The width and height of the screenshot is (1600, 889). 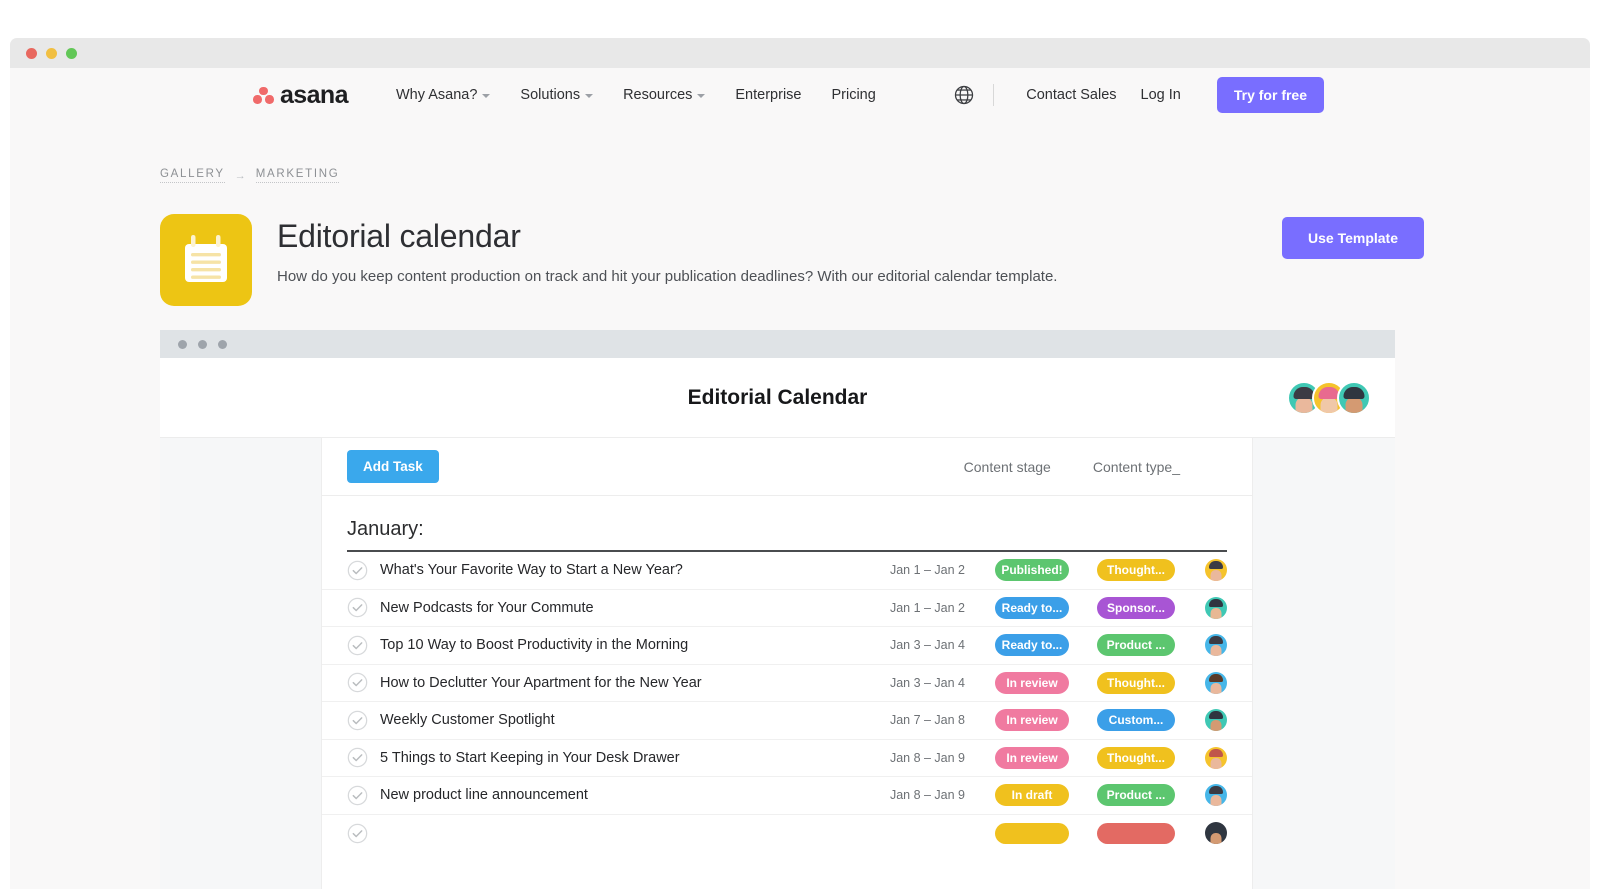 What do you see at coordinates (1353, 238) in the screenshot?
I see `use-template-button: Use Template` at bounding box center [1353, 238].